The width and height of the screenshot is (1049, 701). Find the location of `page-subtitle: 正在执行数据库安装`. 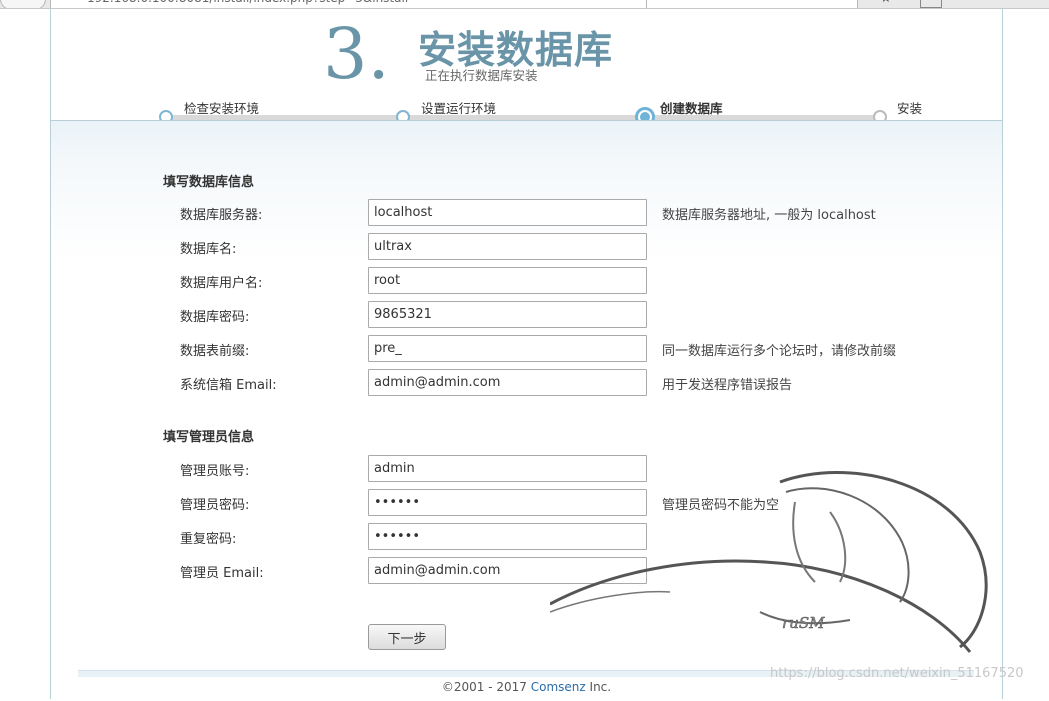

page-subtitle: 正在执行数据库安装 is located at coordinates (481, 75).